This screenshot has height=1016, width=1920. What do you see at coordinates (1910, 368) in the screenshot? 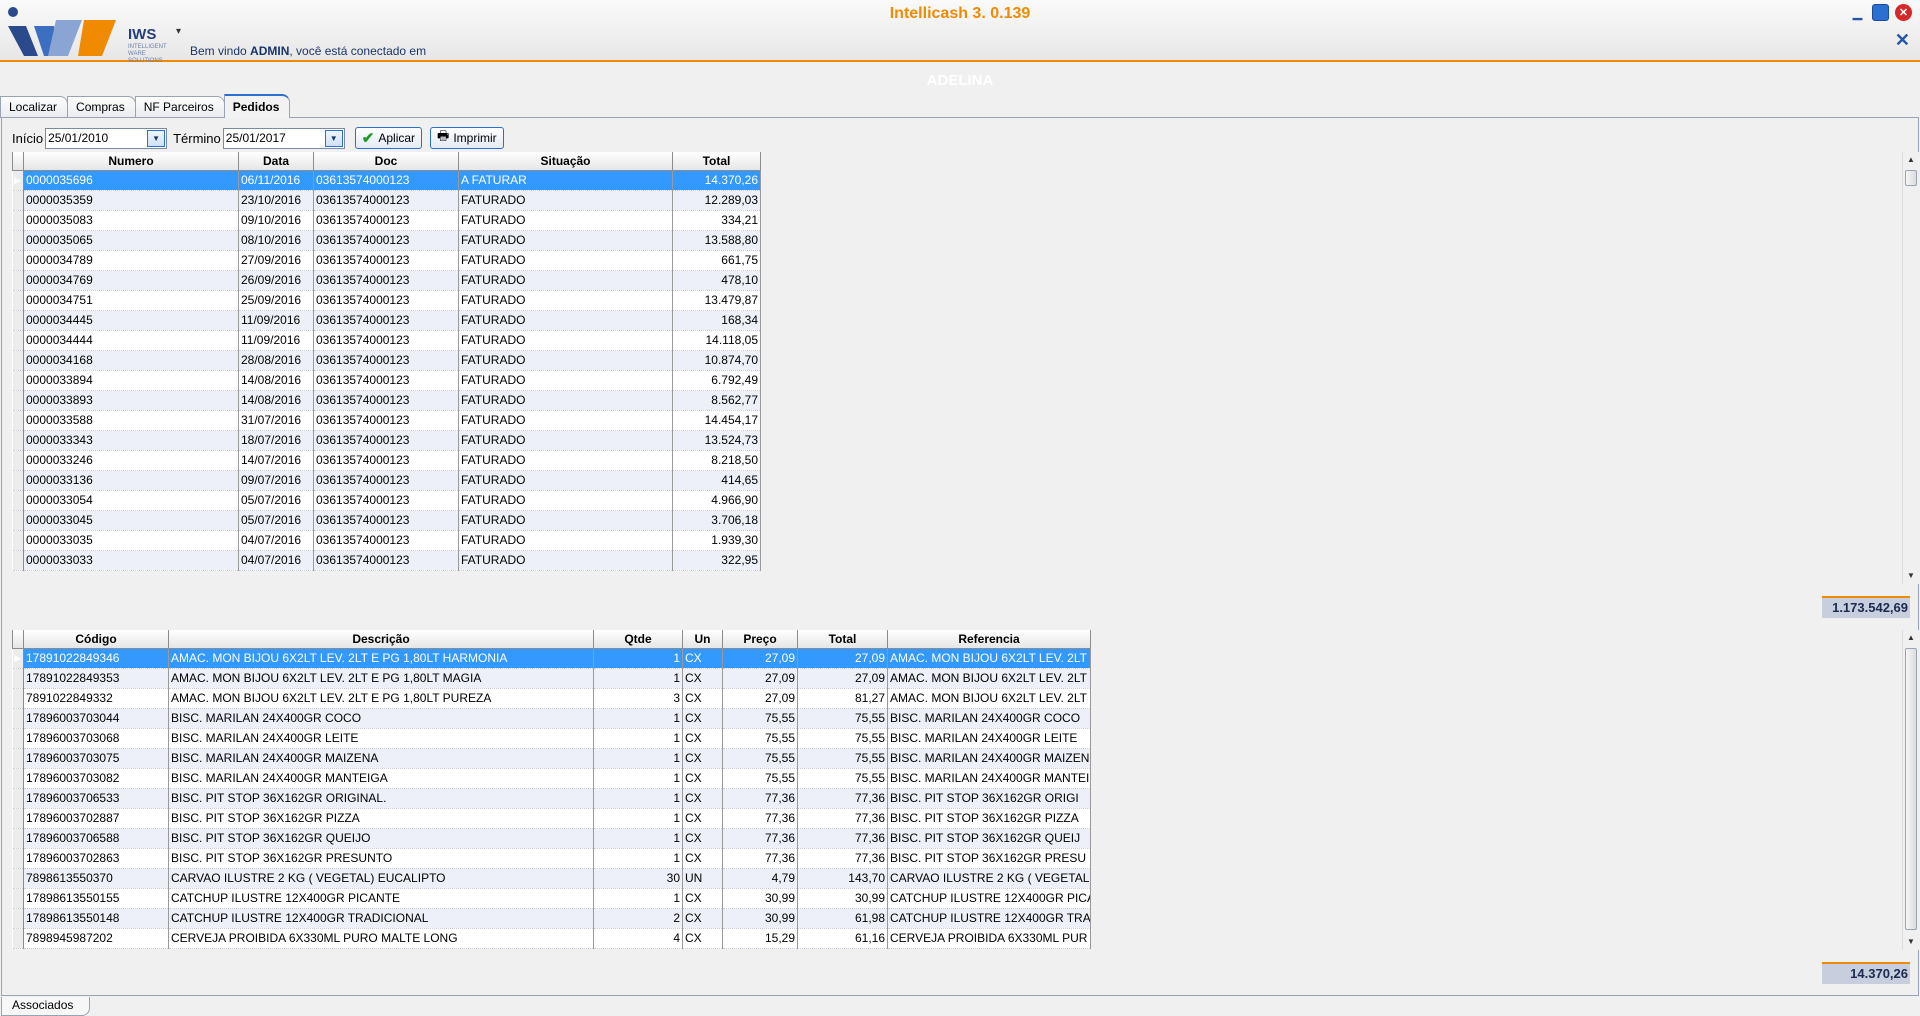
I see `orders-scrollbar: ▲ ▼` at bounding box center [1910, 368].